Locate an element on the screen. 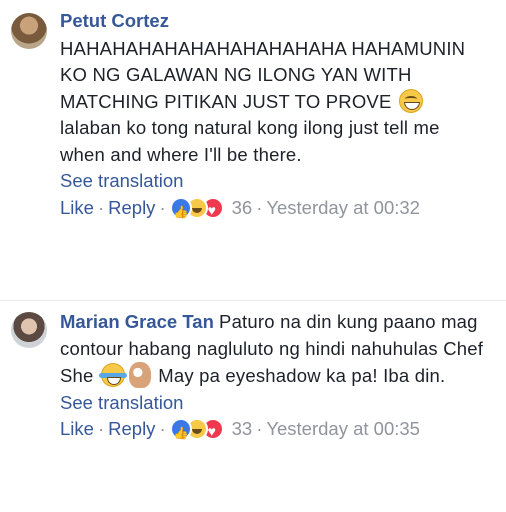 The image size is (506, 512). comment-actions: Like·Reply·33·Yesterday at 00:35 is located at coordinates (274, 431).